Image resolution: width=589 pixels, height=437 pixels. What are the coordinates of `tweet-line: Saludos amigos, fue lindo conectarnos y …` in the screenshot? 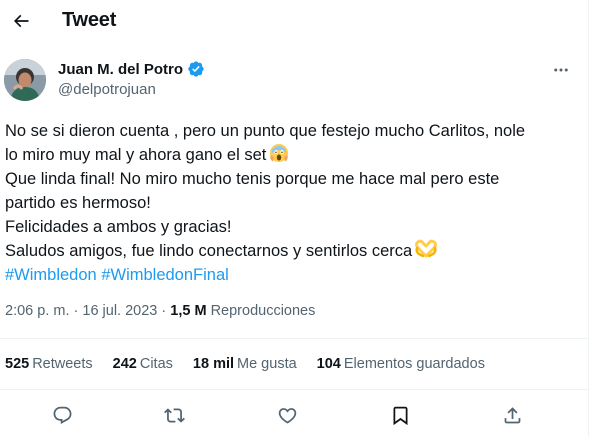 It's located at (292, 251).